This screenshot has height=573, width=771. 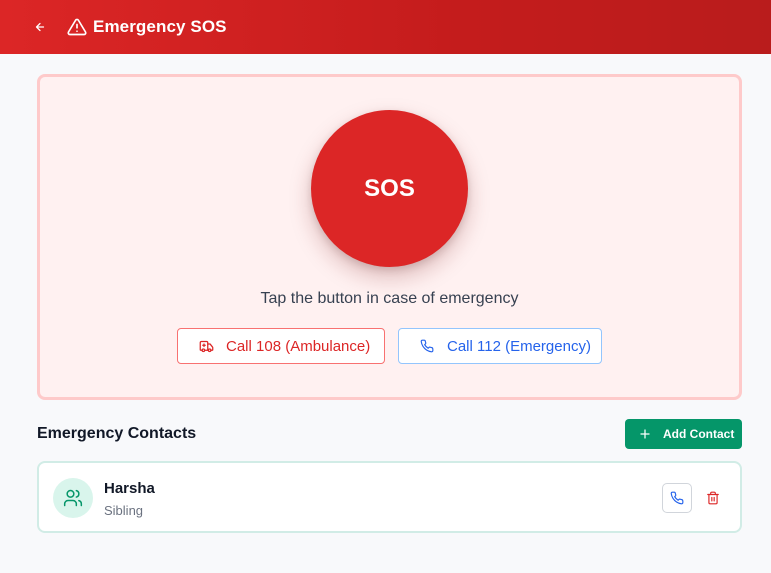 What do you see at coordinates (519, 346) in the screenshot?
I see `call-emergency-label: Call 112 (Emergency)` at bounding box center [519, 346].